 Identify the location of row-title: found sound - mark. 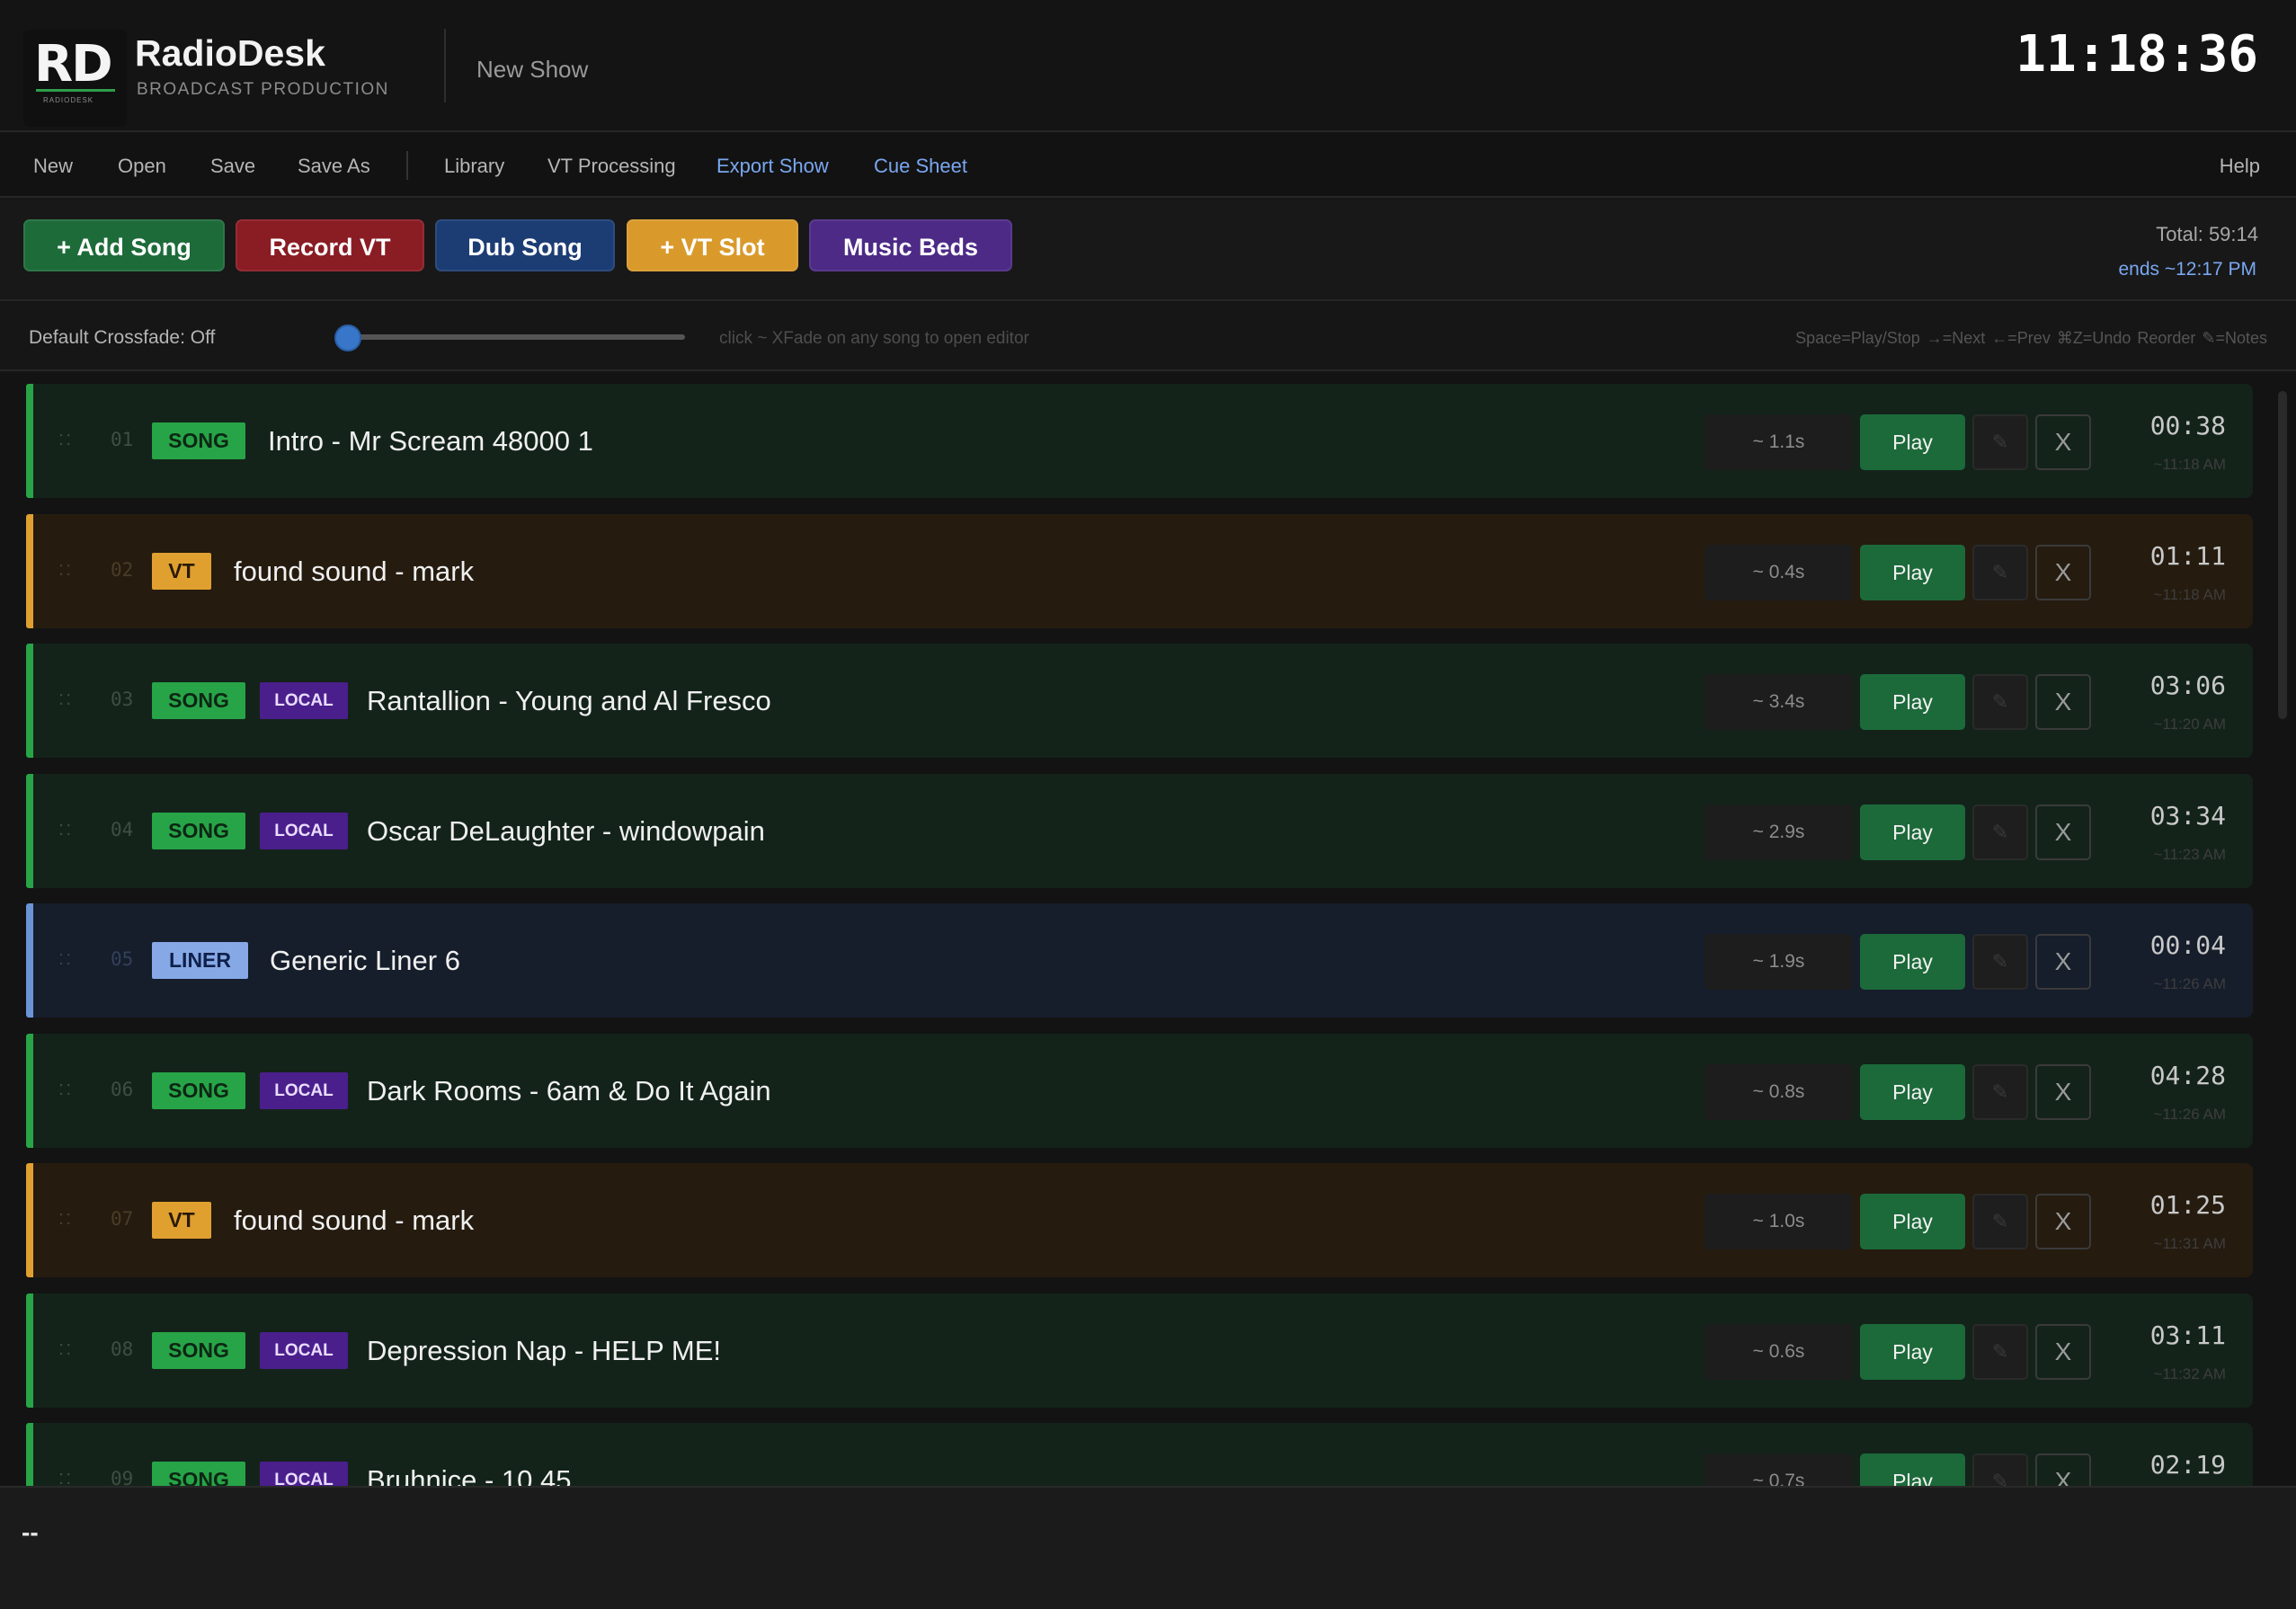
(354, 1220).